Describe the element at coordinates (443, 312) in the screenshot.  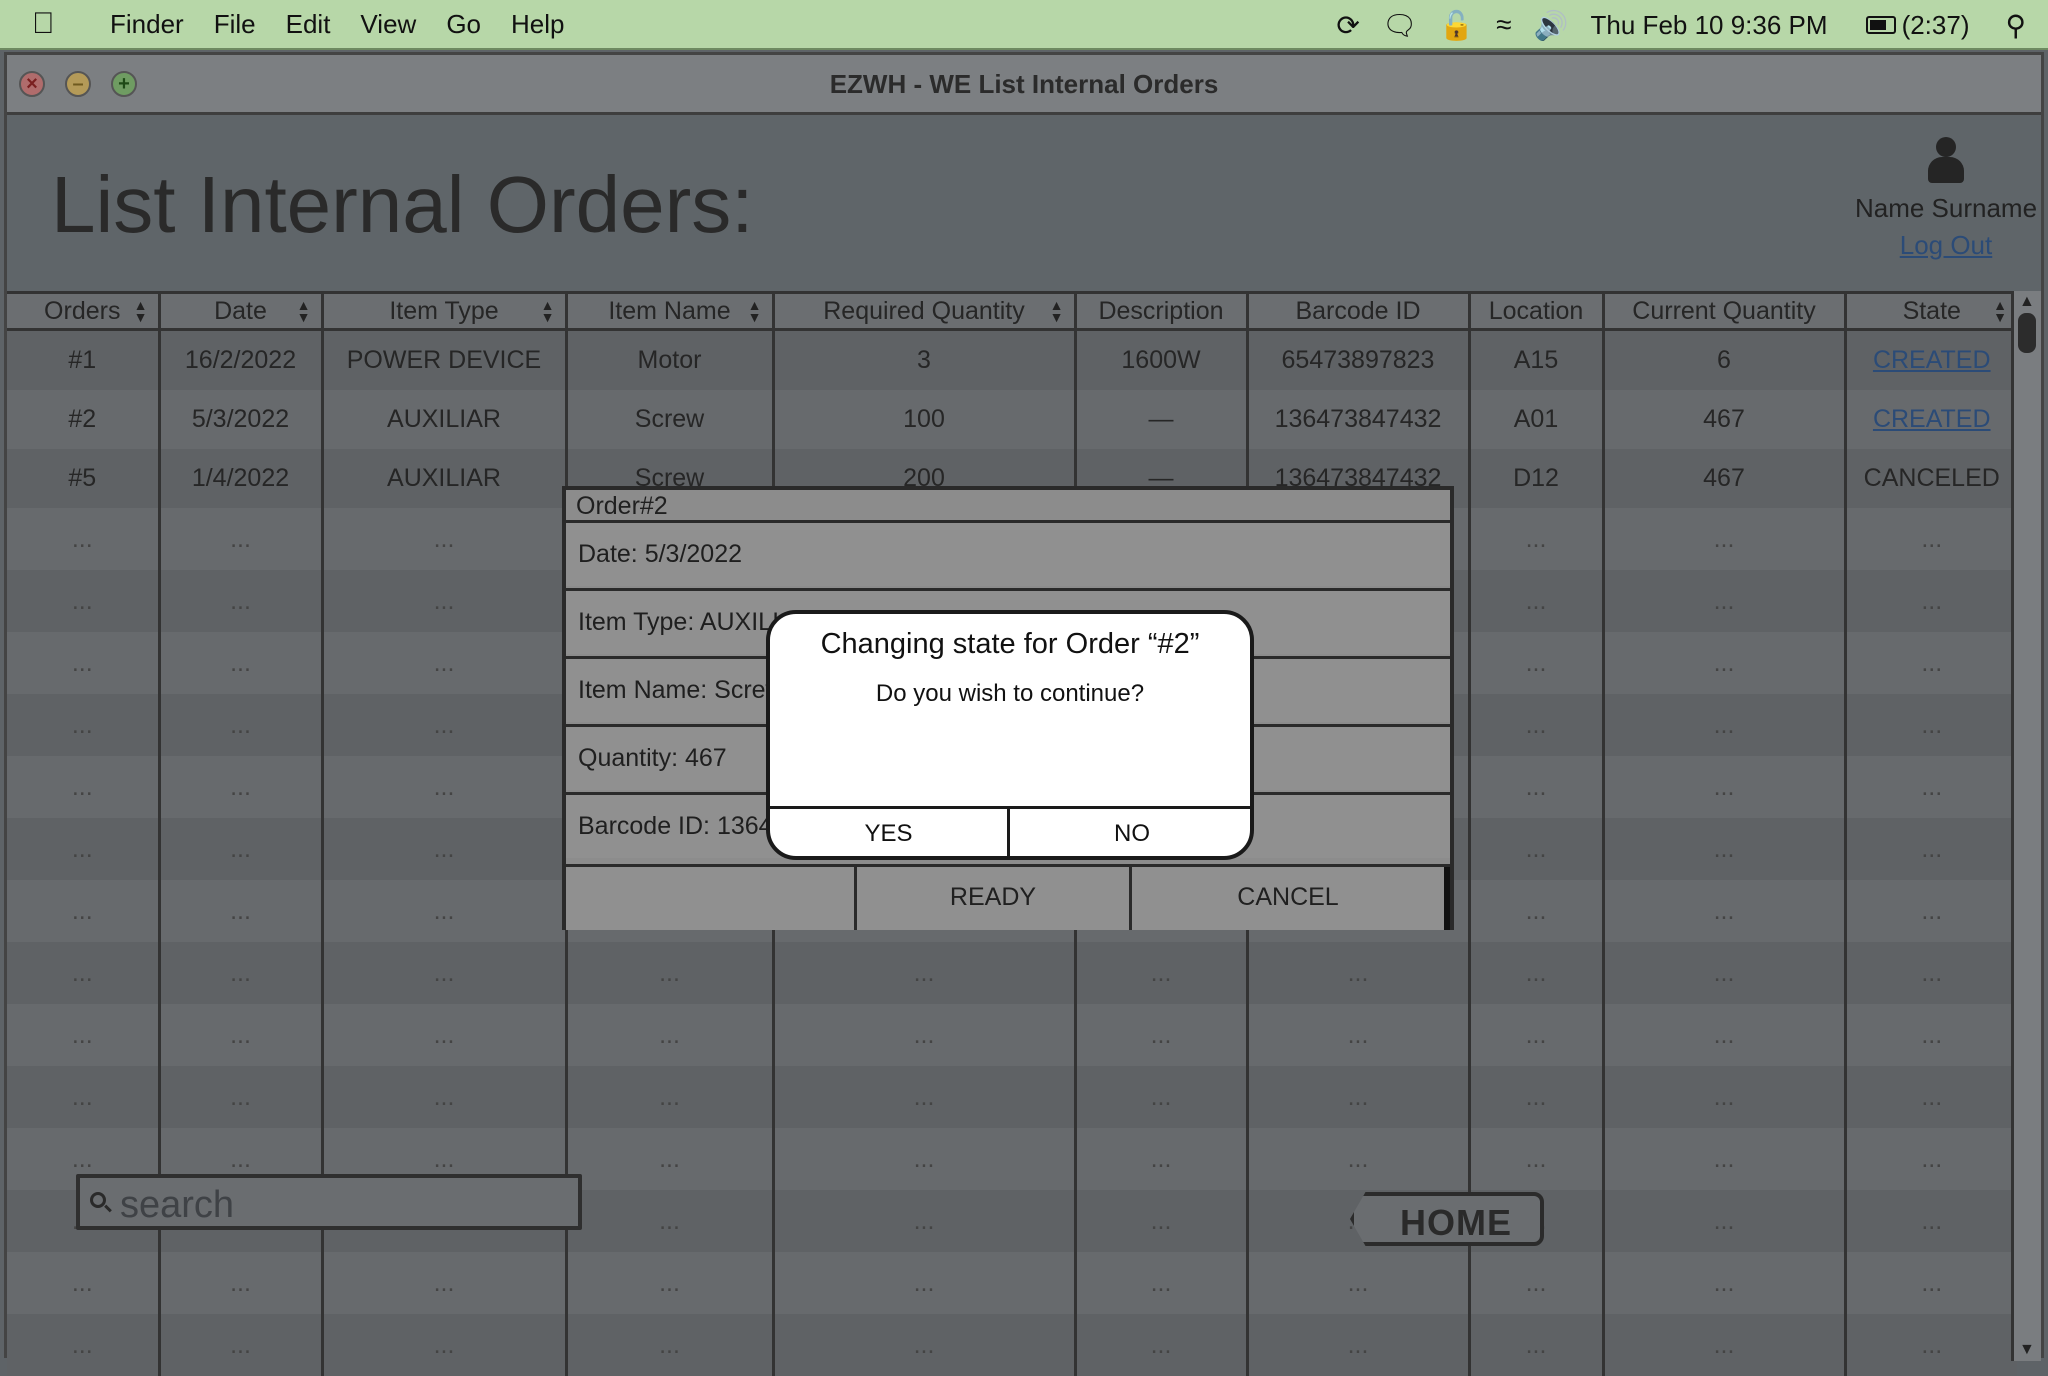
I see `column-header-item-type: Item Type ▲ ▼` at that location.